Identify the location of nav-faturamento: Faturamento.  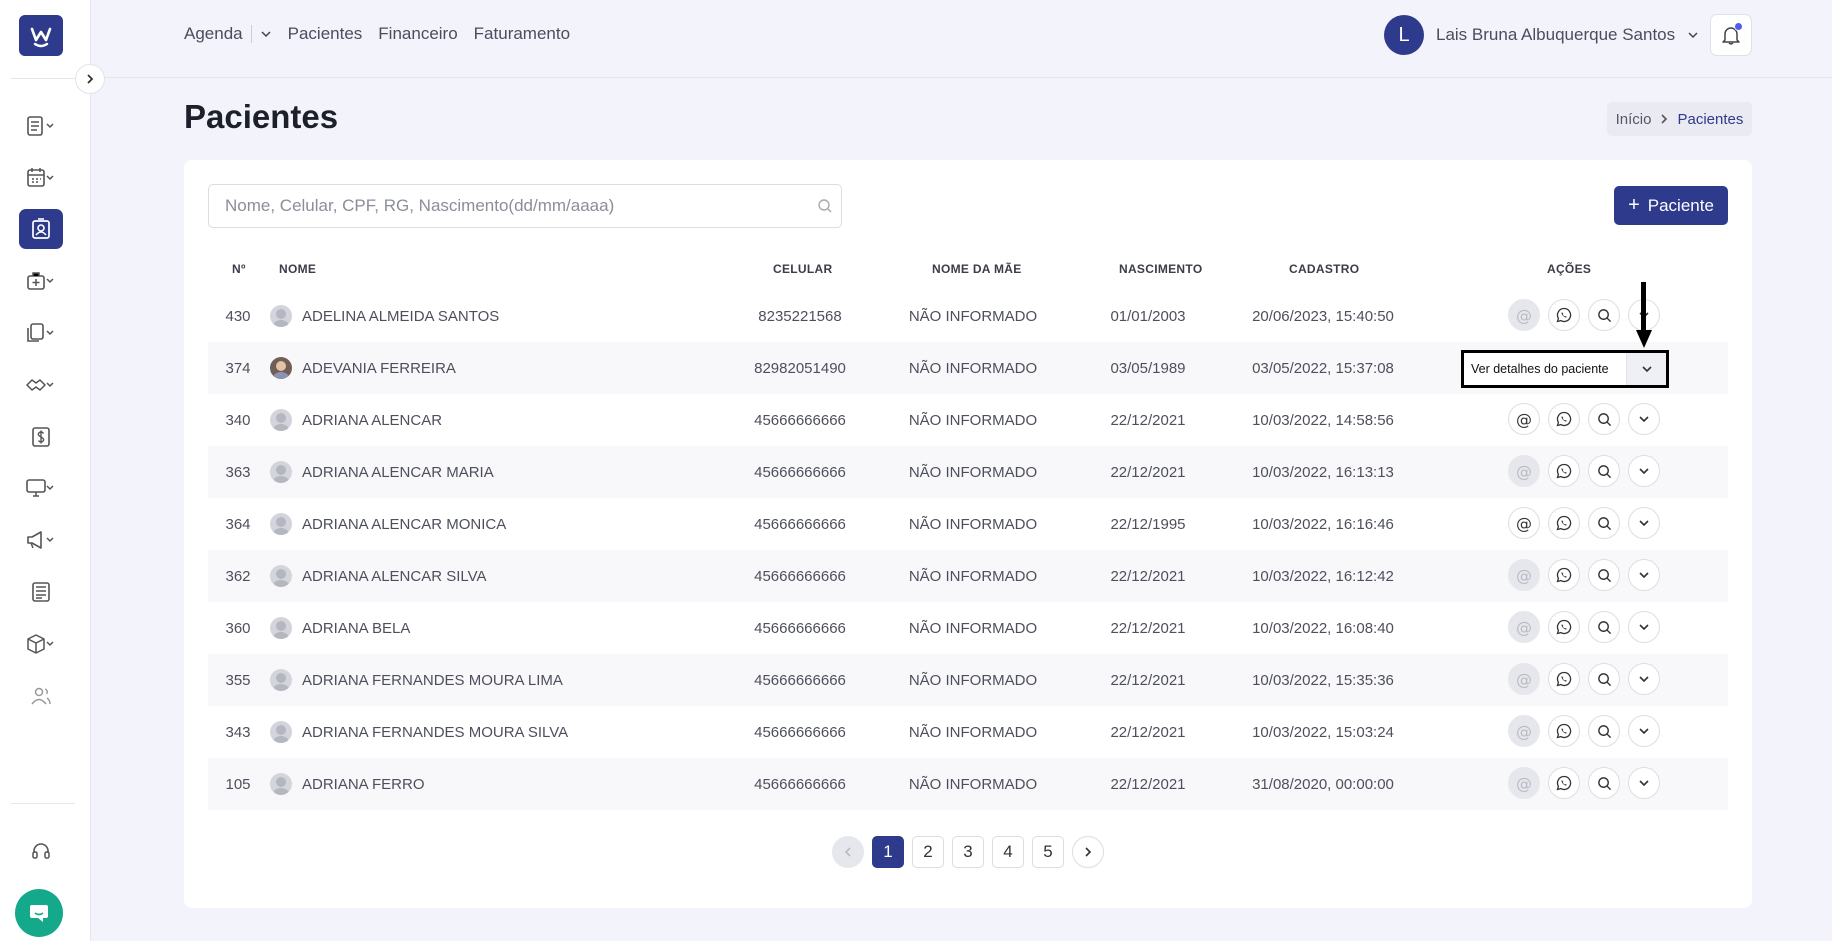
(522, 34).